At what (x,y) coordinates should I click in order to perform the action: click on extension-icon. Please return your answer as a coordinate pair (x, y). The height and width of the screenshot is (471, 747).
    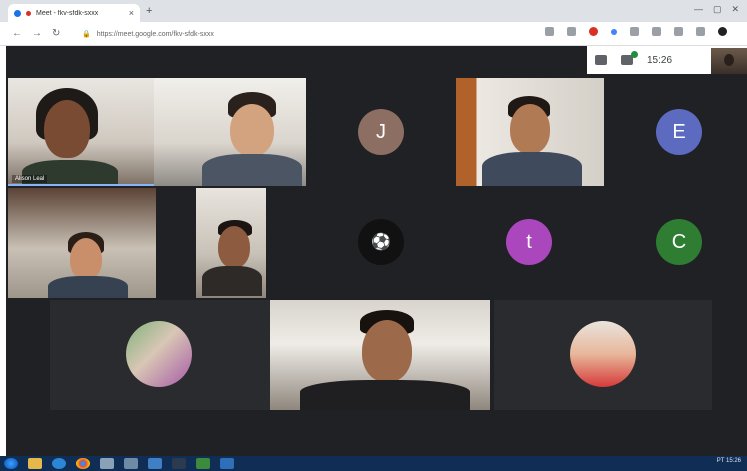
    Looking at the image, I should click on (634, 31).